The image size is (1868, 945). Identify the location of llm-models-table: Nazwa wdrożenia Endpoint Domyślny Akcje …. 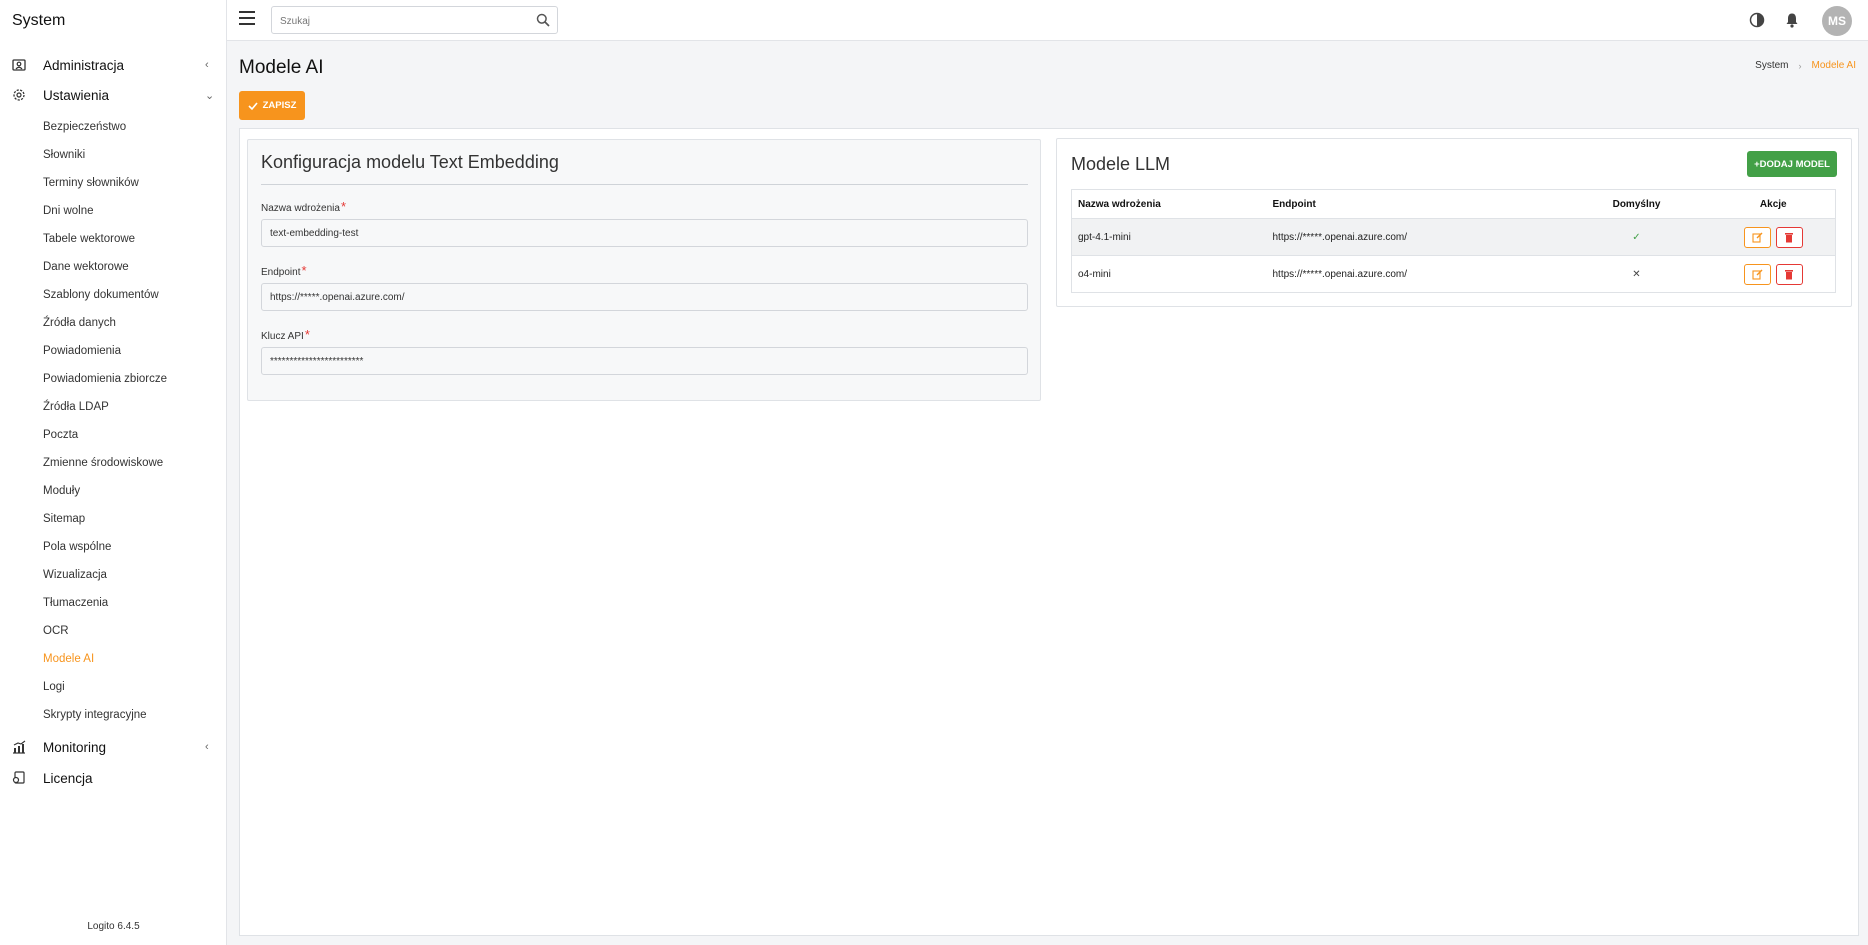
(1453, 241).